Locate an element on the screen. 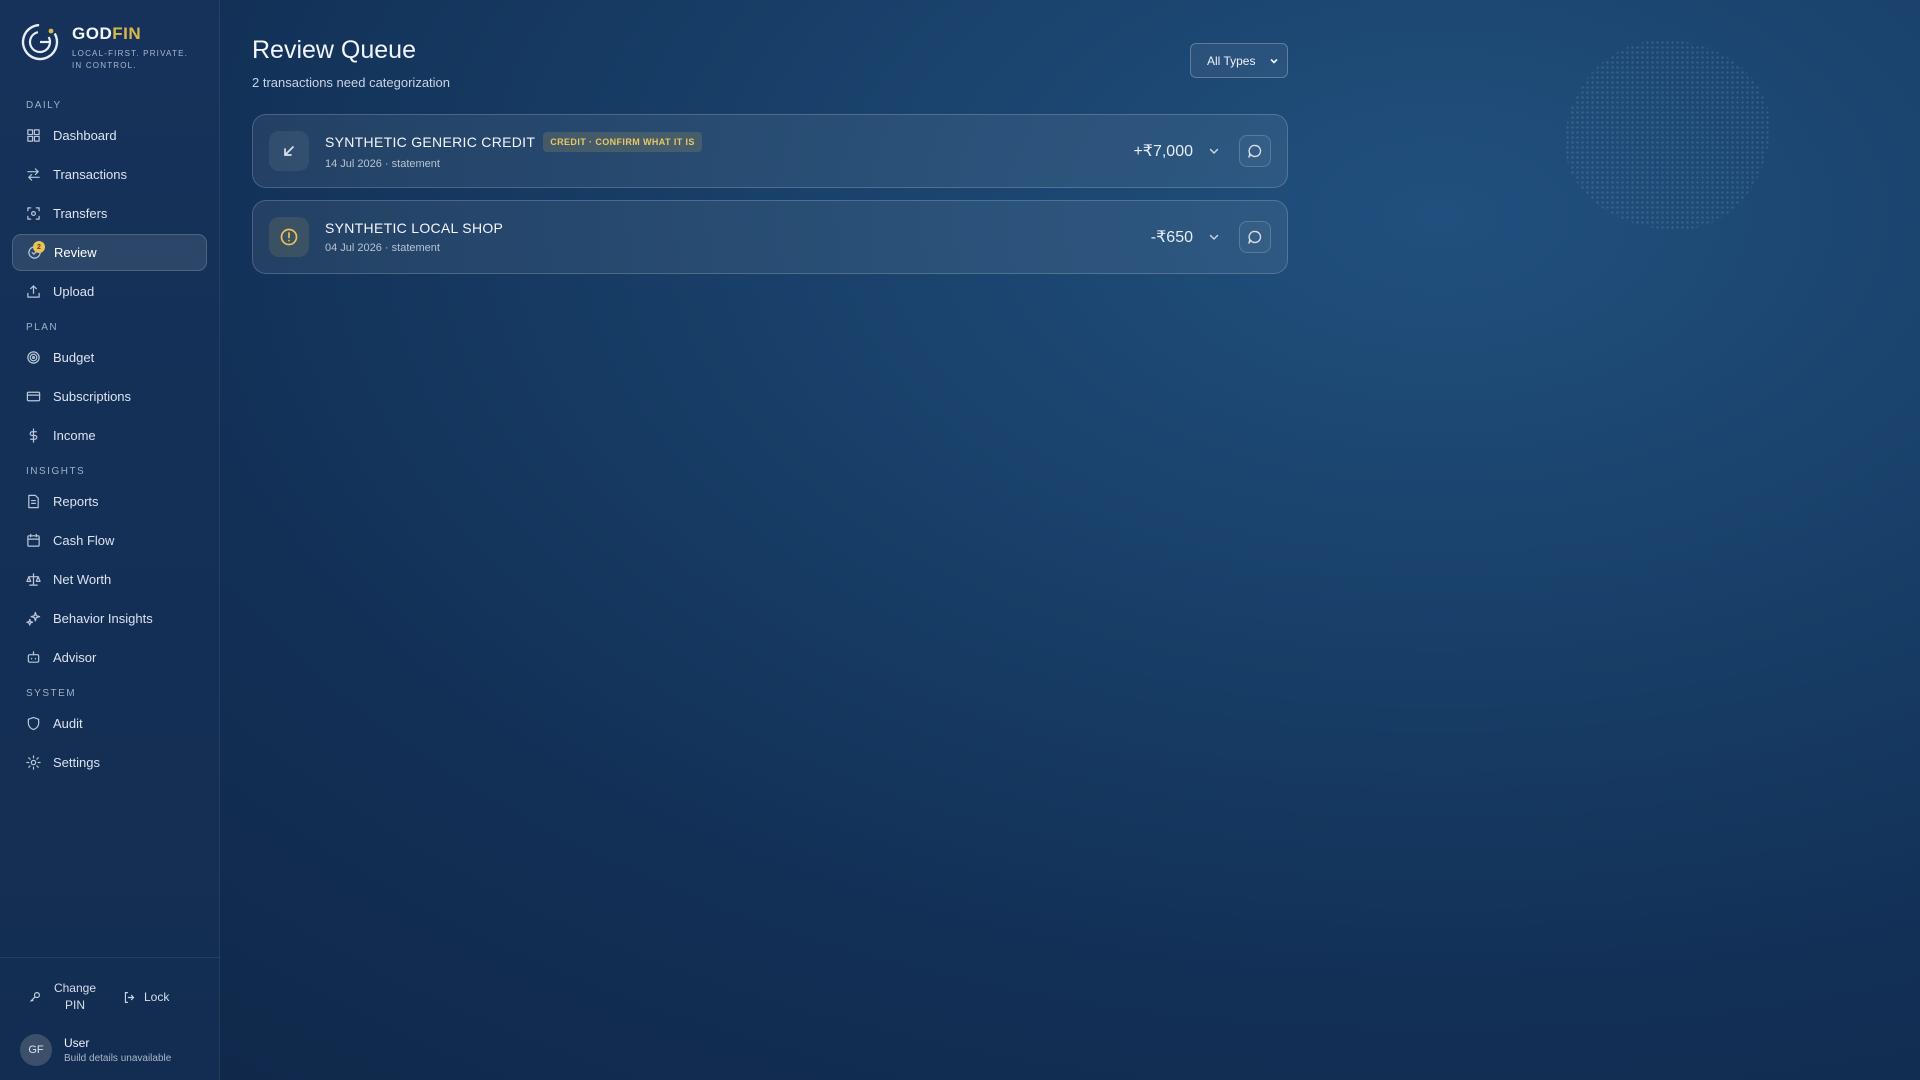 This screenshot has height=1080, width=1920. sidebar-item-budget: Budget is located at coordinates (109, 357).